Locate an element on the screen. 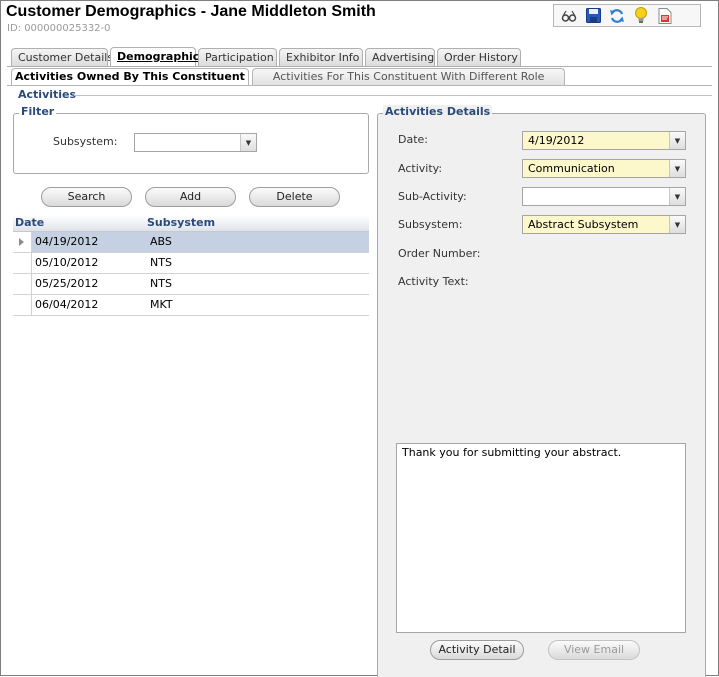  details-legend: Activities Details is located at coordinates (438, 111).